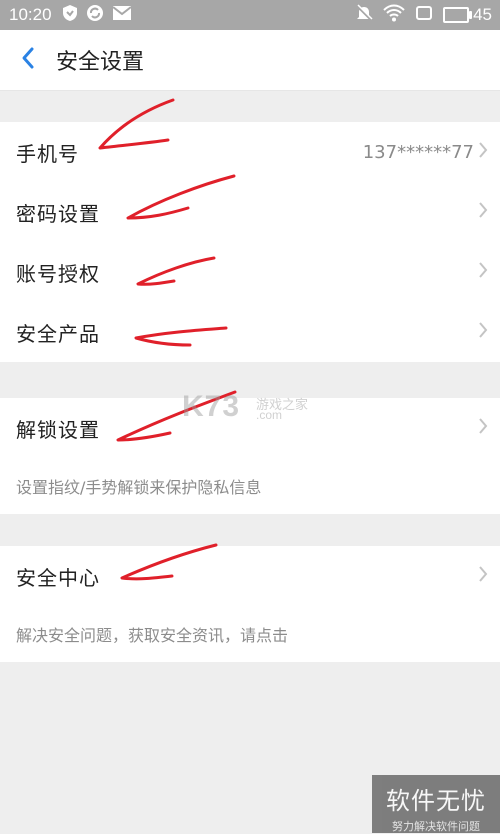 The width and height of the screenshot is (500, 834). What do you see at coordinates (70, 15) in the screenshot?
I see `shield-icon` at bounding box center [70, 15].